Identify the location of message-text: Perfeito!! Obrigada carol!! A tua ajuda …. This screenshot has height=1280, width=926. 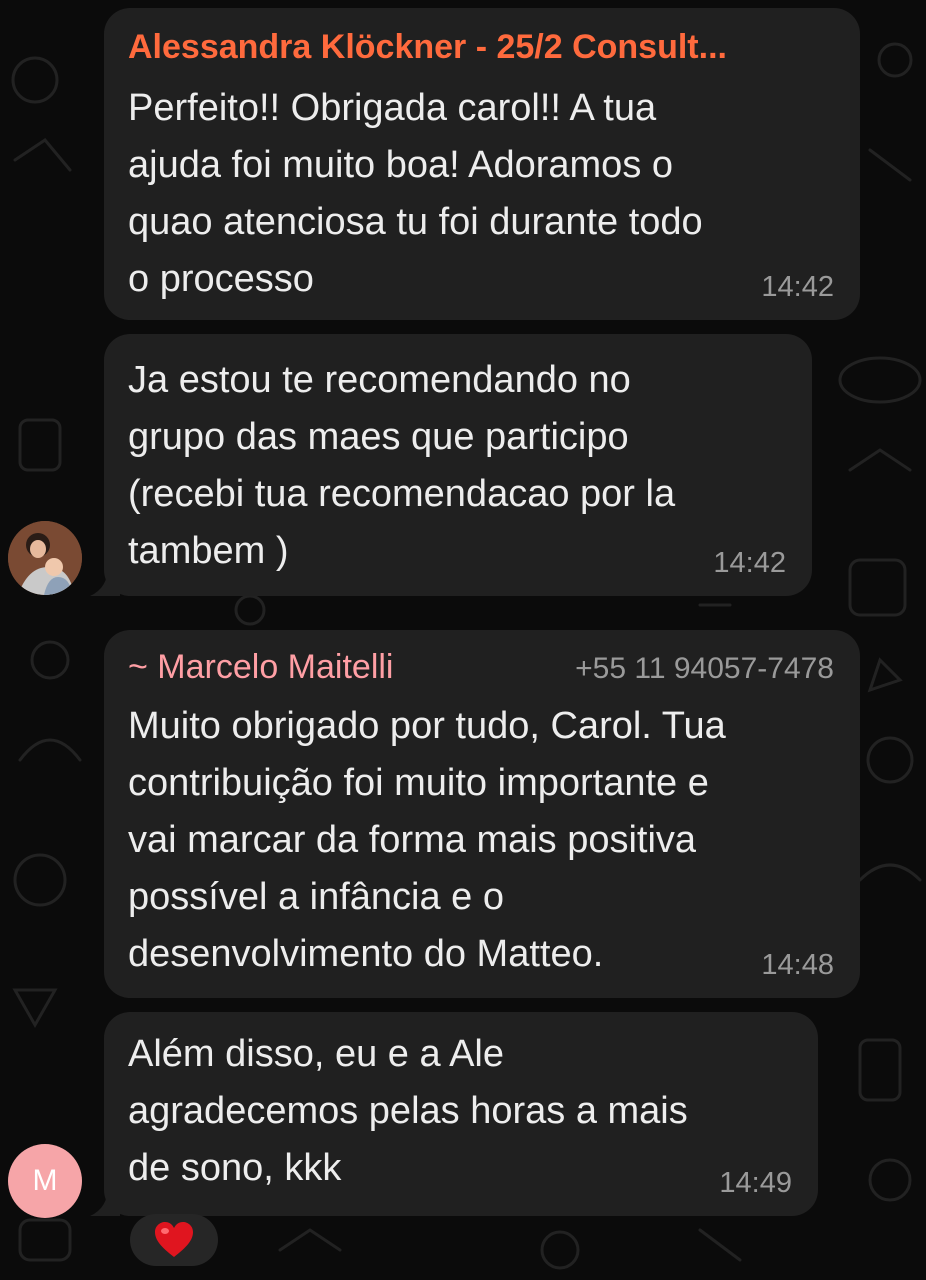
(415, 193).